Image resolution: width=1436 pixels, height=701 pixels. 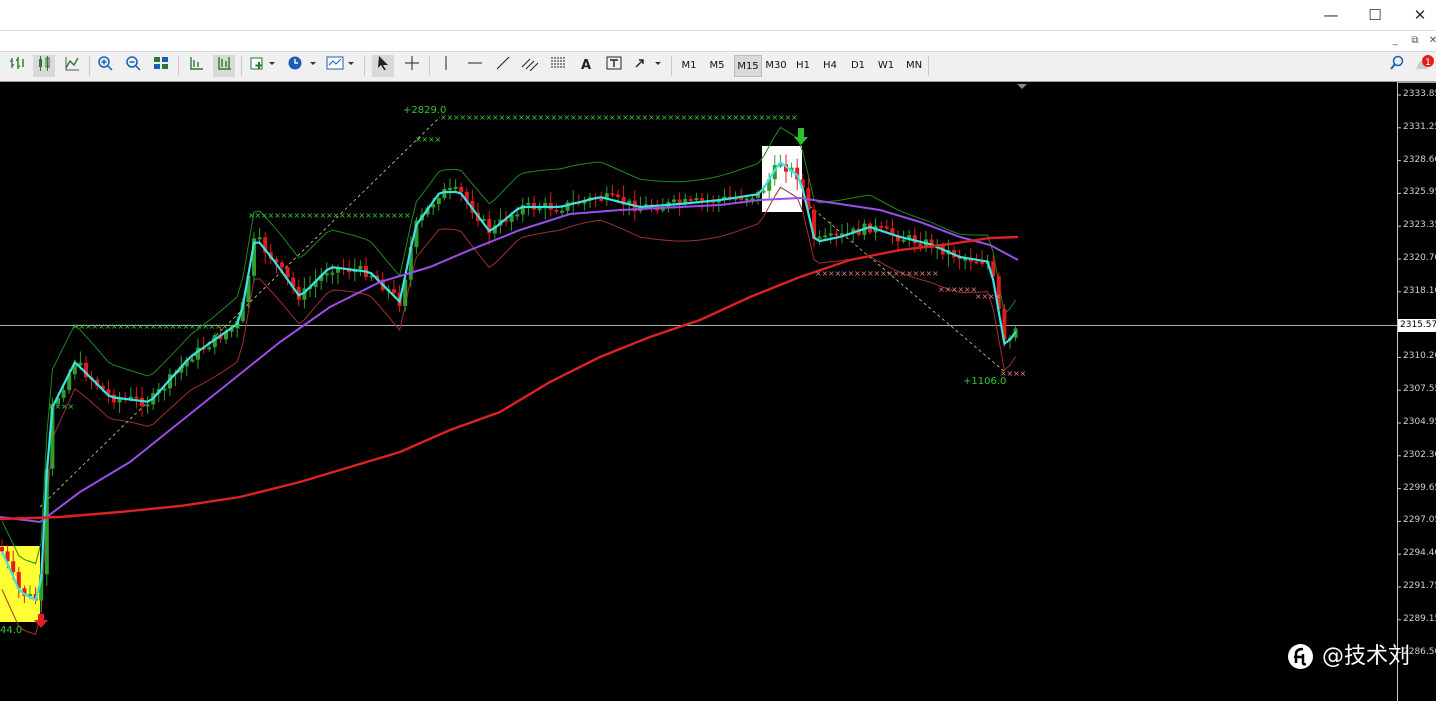 I want to click on fibonacci-retracement-icon, so click(x=559, y=66).